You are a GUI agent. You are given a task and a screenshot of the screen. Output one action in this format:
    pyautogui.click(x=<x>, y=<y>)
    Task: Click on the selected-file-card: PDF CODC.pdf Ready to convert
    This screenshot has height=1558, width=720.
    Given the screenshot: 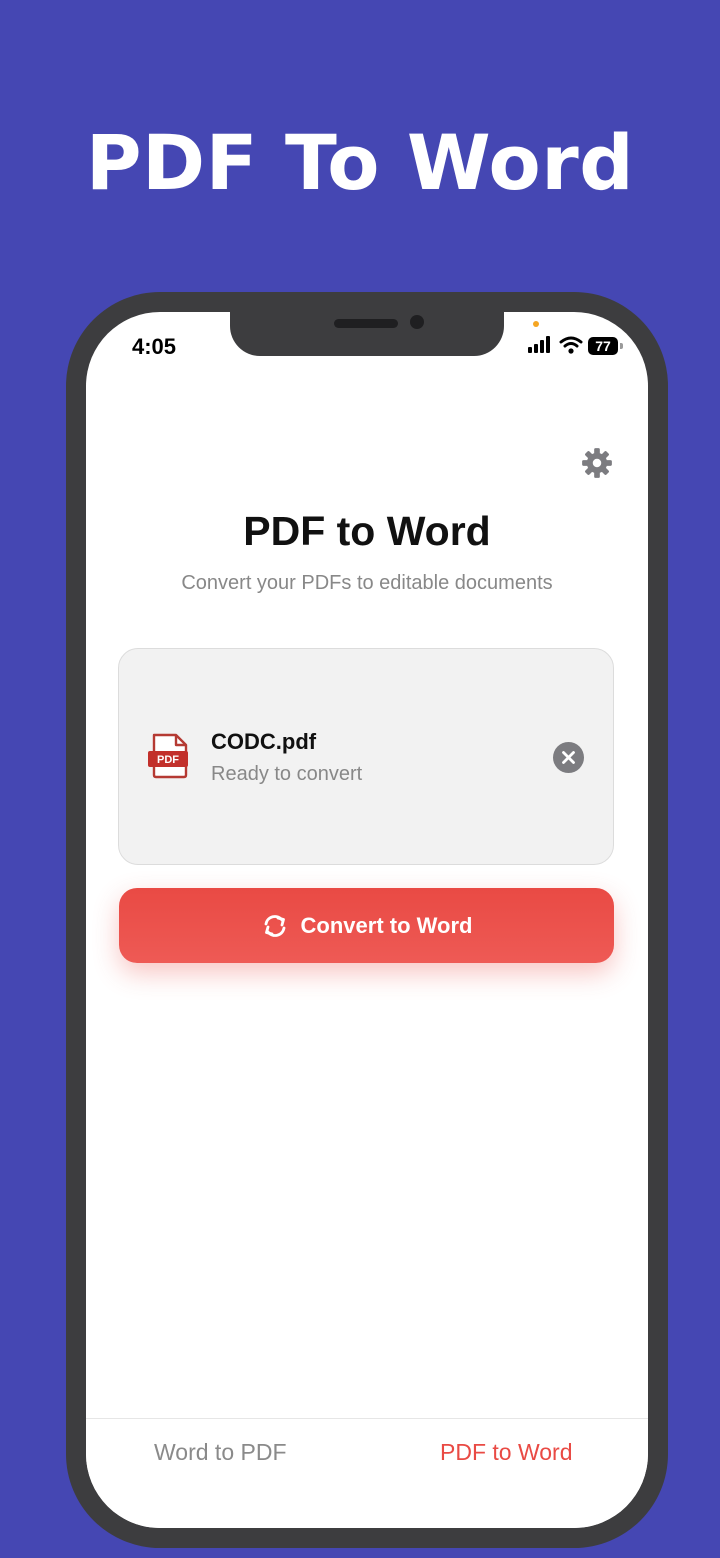 What is the action you would take?
    pyautogui.click(x=366, y=756)
    